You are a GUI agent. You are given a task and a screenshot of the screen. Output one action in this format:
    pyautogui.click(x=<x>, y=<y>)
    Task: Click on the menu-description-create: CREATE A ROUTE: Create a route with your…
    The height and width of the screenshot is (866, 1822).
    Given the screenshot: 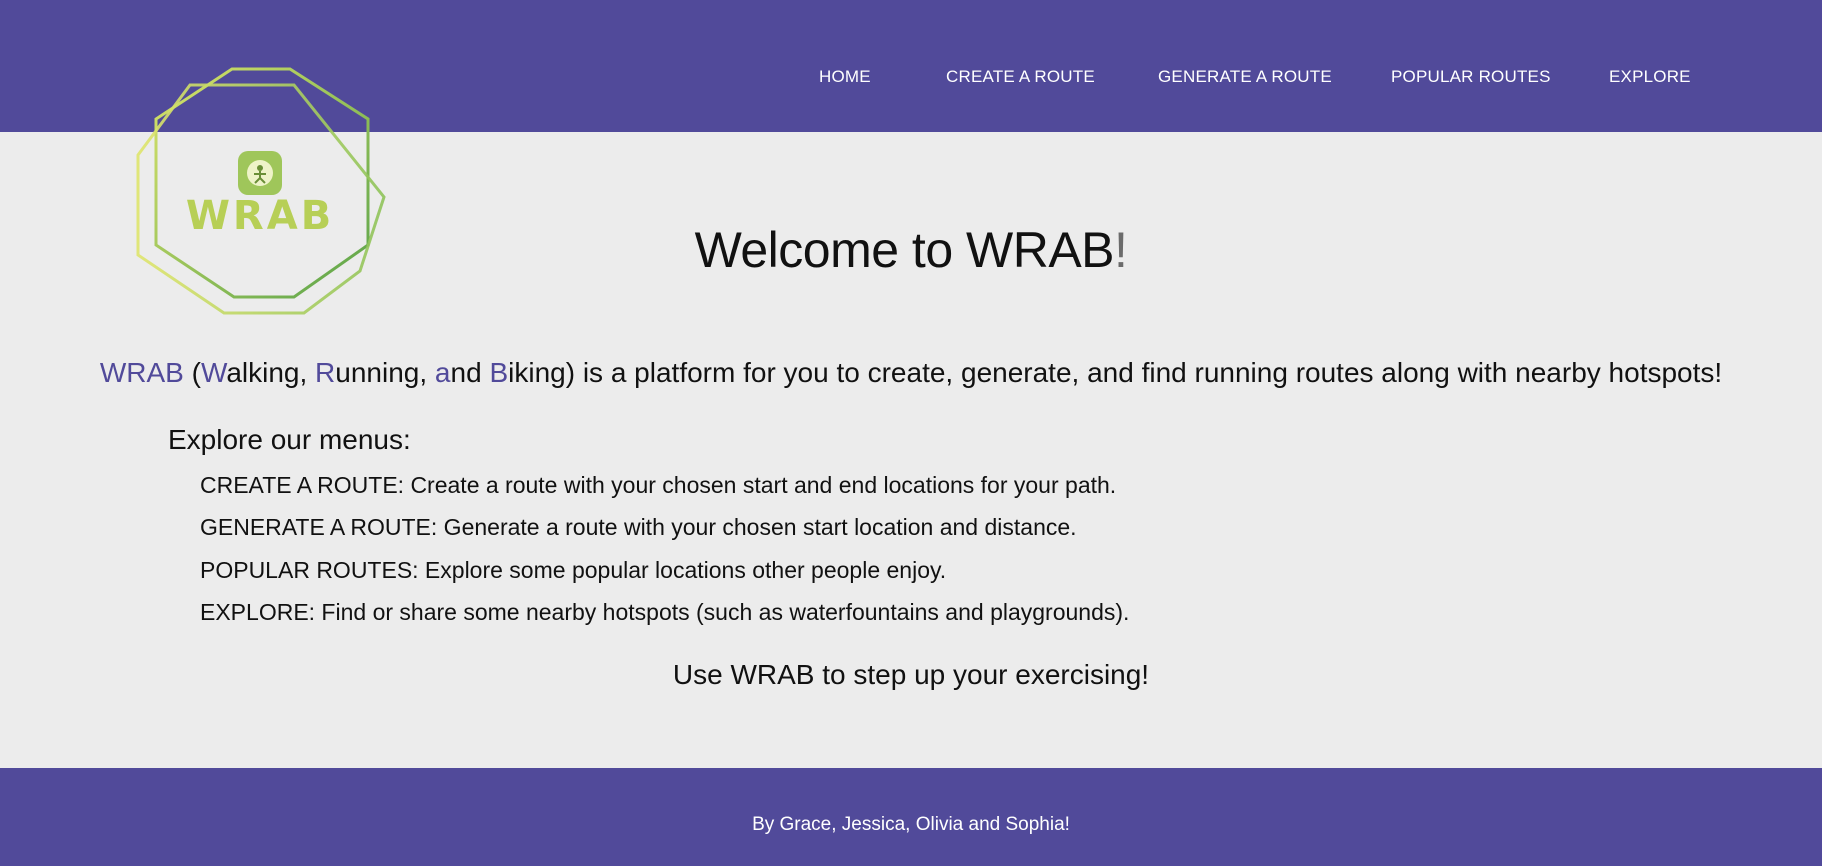 What is the action you would take?
    pyautogui.click(x=658, y=485)
    